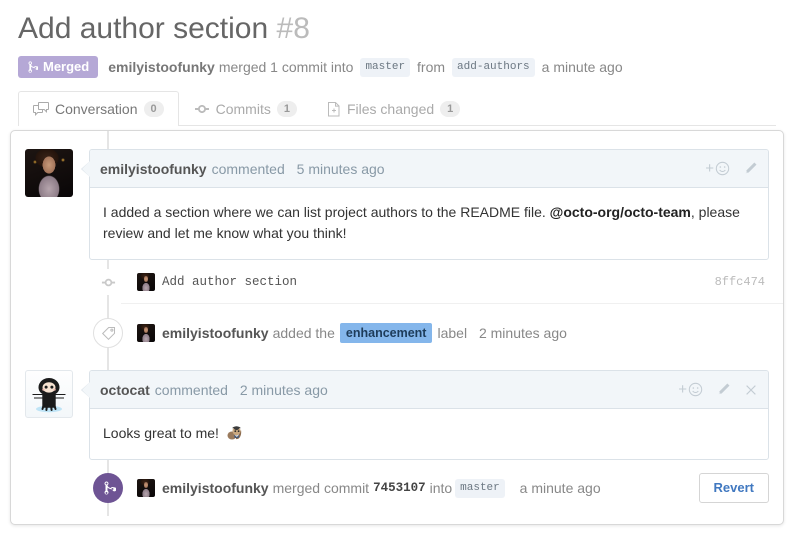 This screenshot has width=794, height=535. I want to click on status-badge-label: Merged, so click(66, 66).